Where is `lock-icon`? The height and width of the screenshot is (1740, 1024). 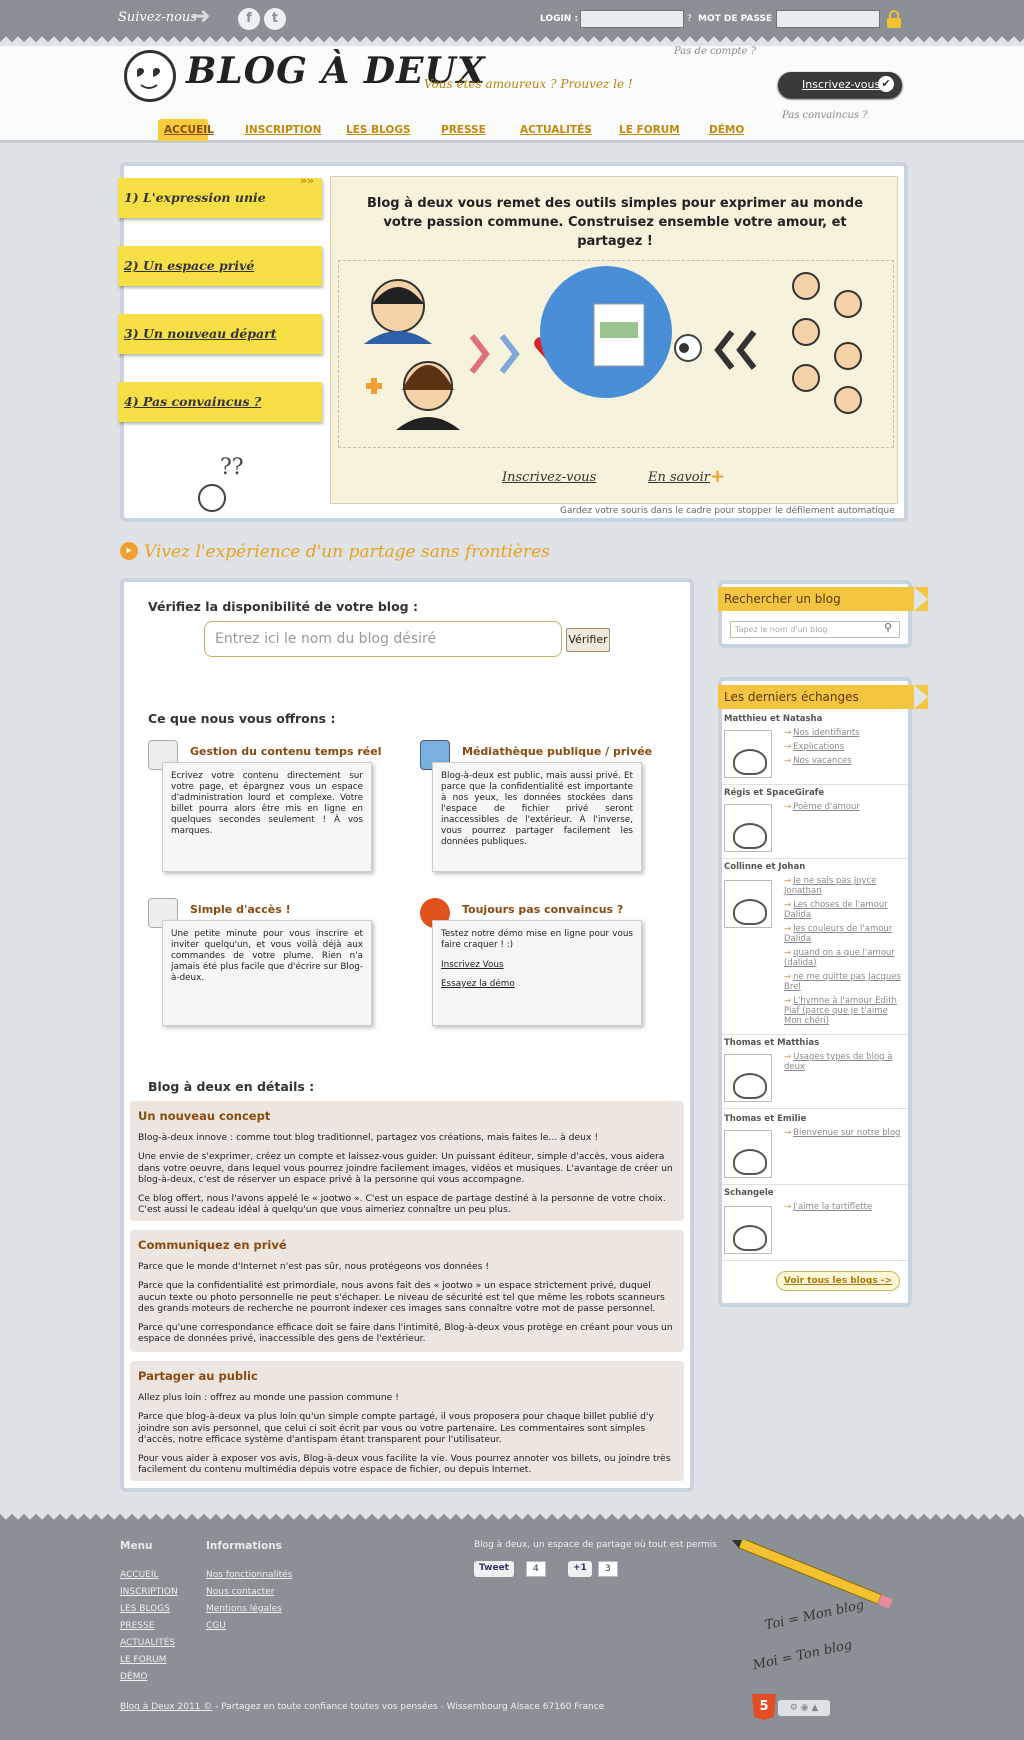
lock-icon is located at coordinates (894, 19).